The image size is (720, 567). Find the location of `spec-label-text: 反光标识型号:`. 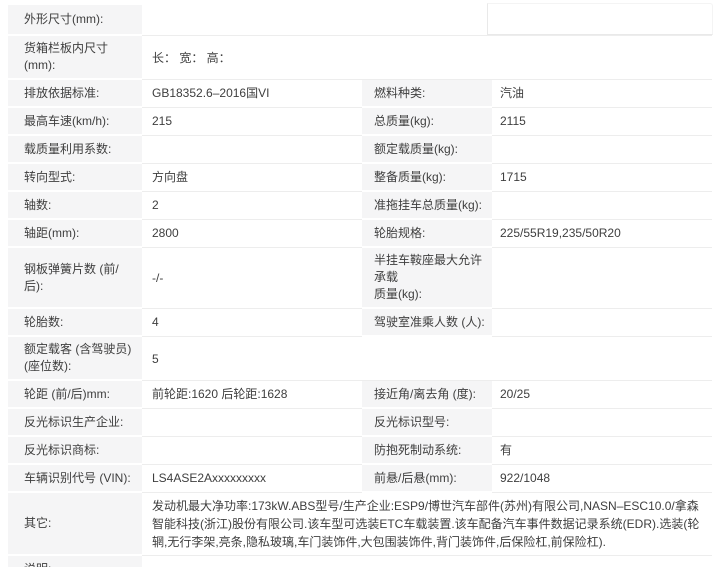

spec-label-text: 反光标识型号: is located at coordinates (412, 421).